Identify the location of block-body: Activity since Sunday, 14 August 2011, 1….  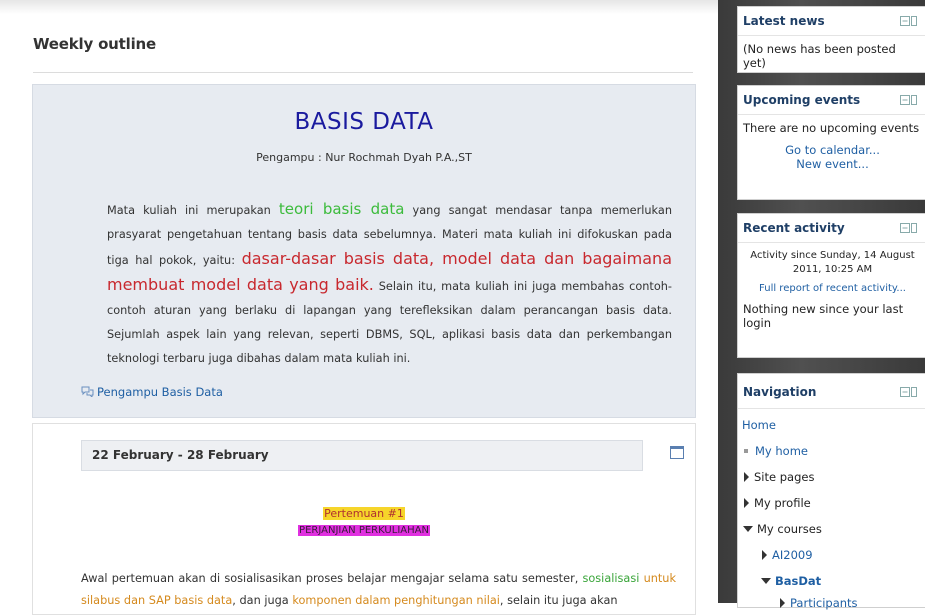
(831, 289).